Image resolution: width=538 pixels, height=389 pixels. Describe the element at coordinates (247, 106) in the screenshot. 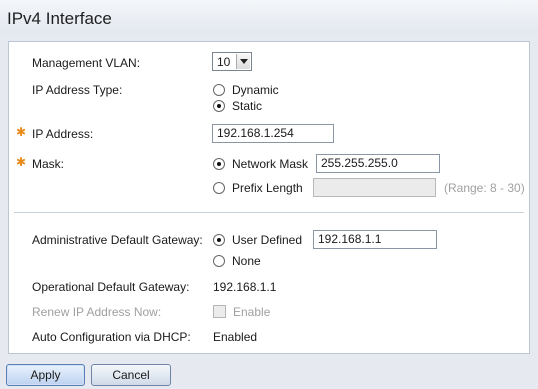

I see `ip-type-static-label: Static` at that location.